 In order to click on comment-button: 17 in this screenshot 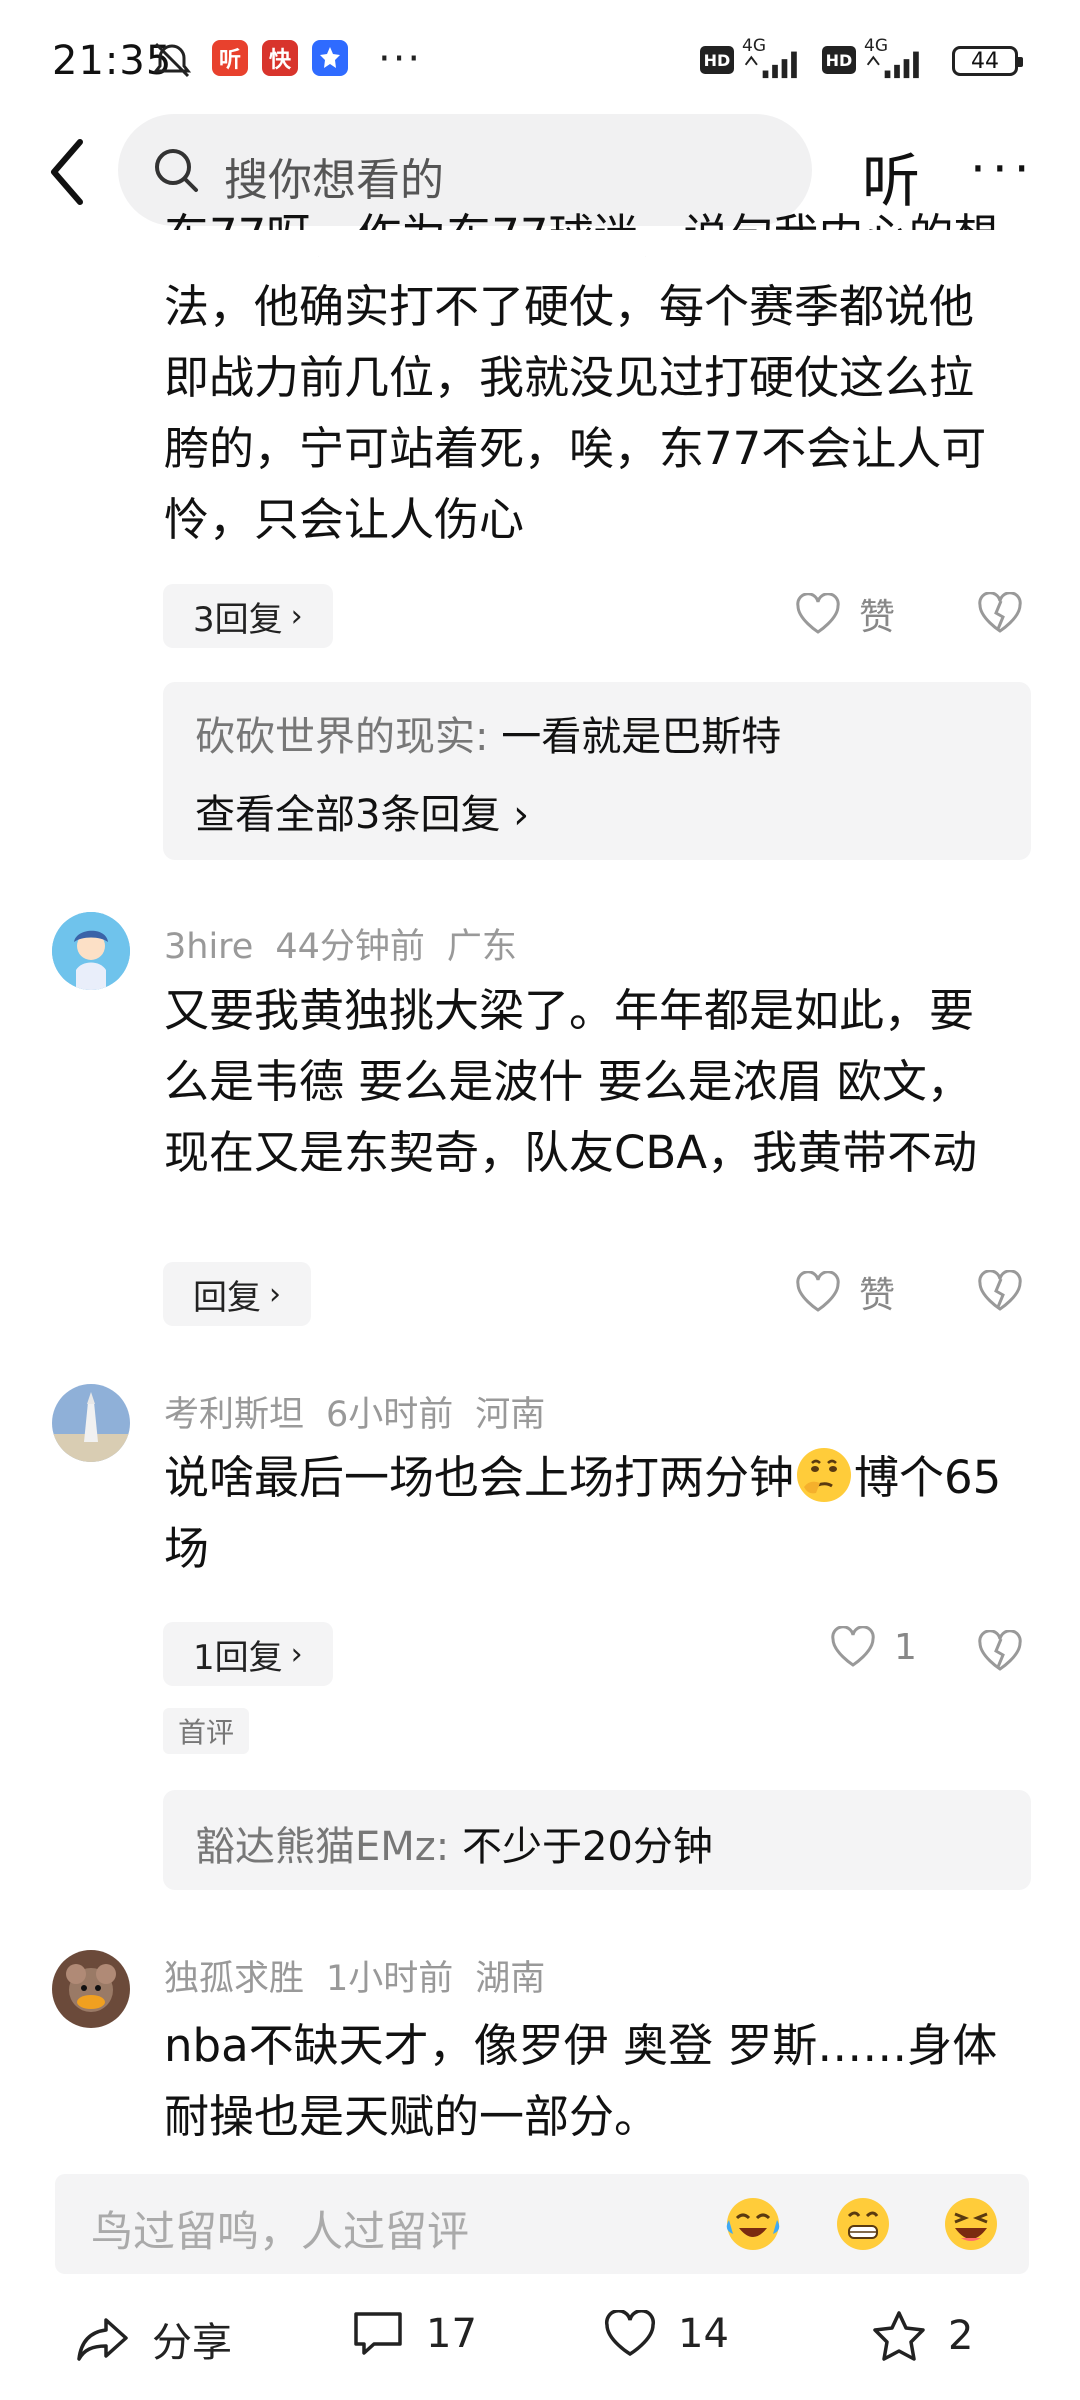, I will do `click(414, 2334)`.